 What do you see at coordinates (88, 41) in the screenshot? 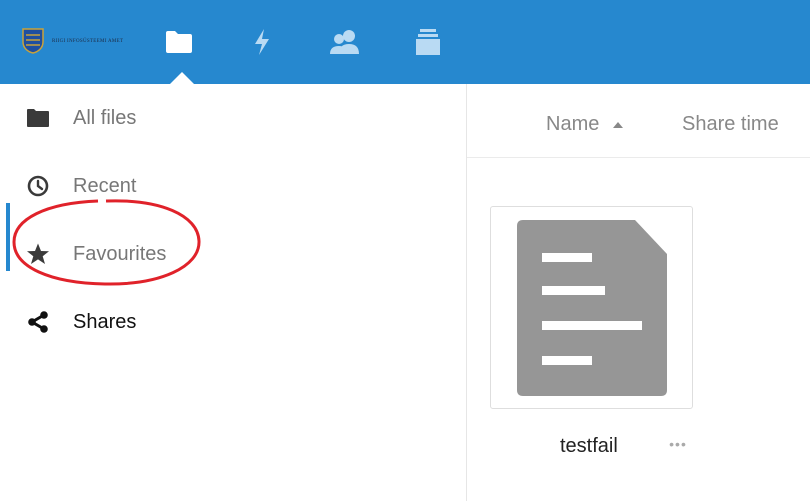
I see `logo-text: RIIGI INFOSÜSTEEMI AMET` at bounding box center [88, 41].